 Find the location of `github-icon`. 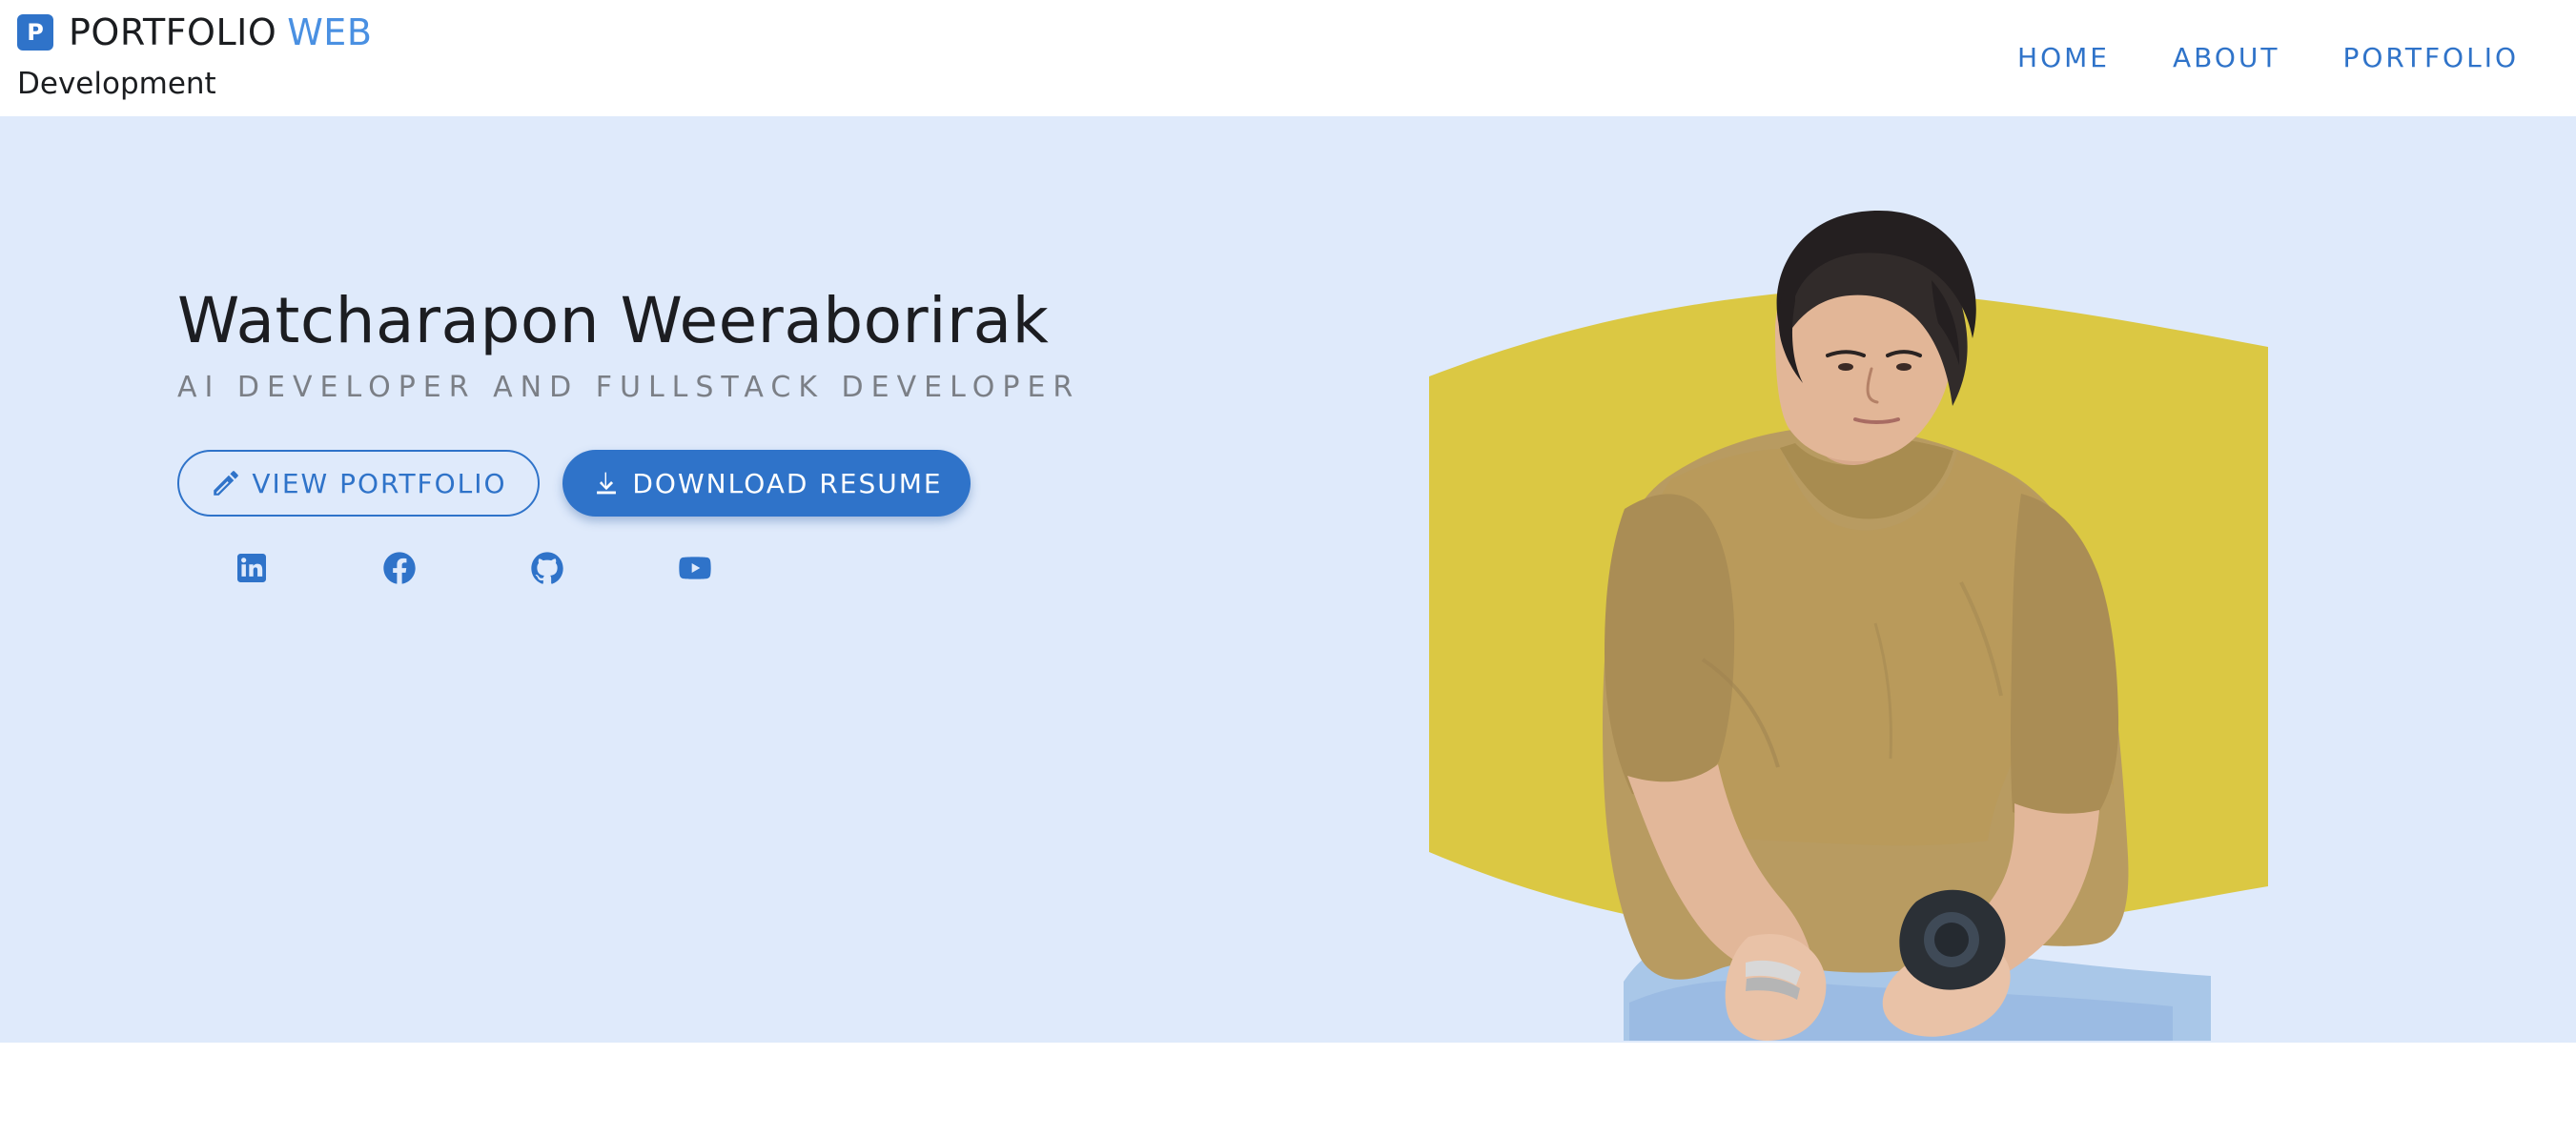

github-icon is located at coordinates (547, 568).